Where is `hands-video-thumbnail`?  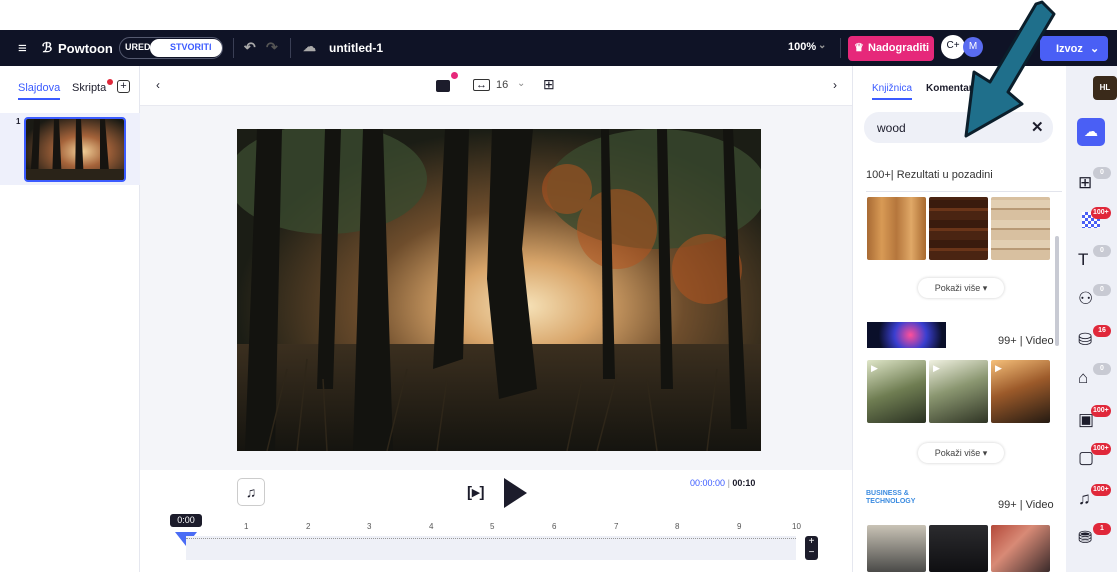
hands-video-thumbnail is located at coordinates (1020, 548).